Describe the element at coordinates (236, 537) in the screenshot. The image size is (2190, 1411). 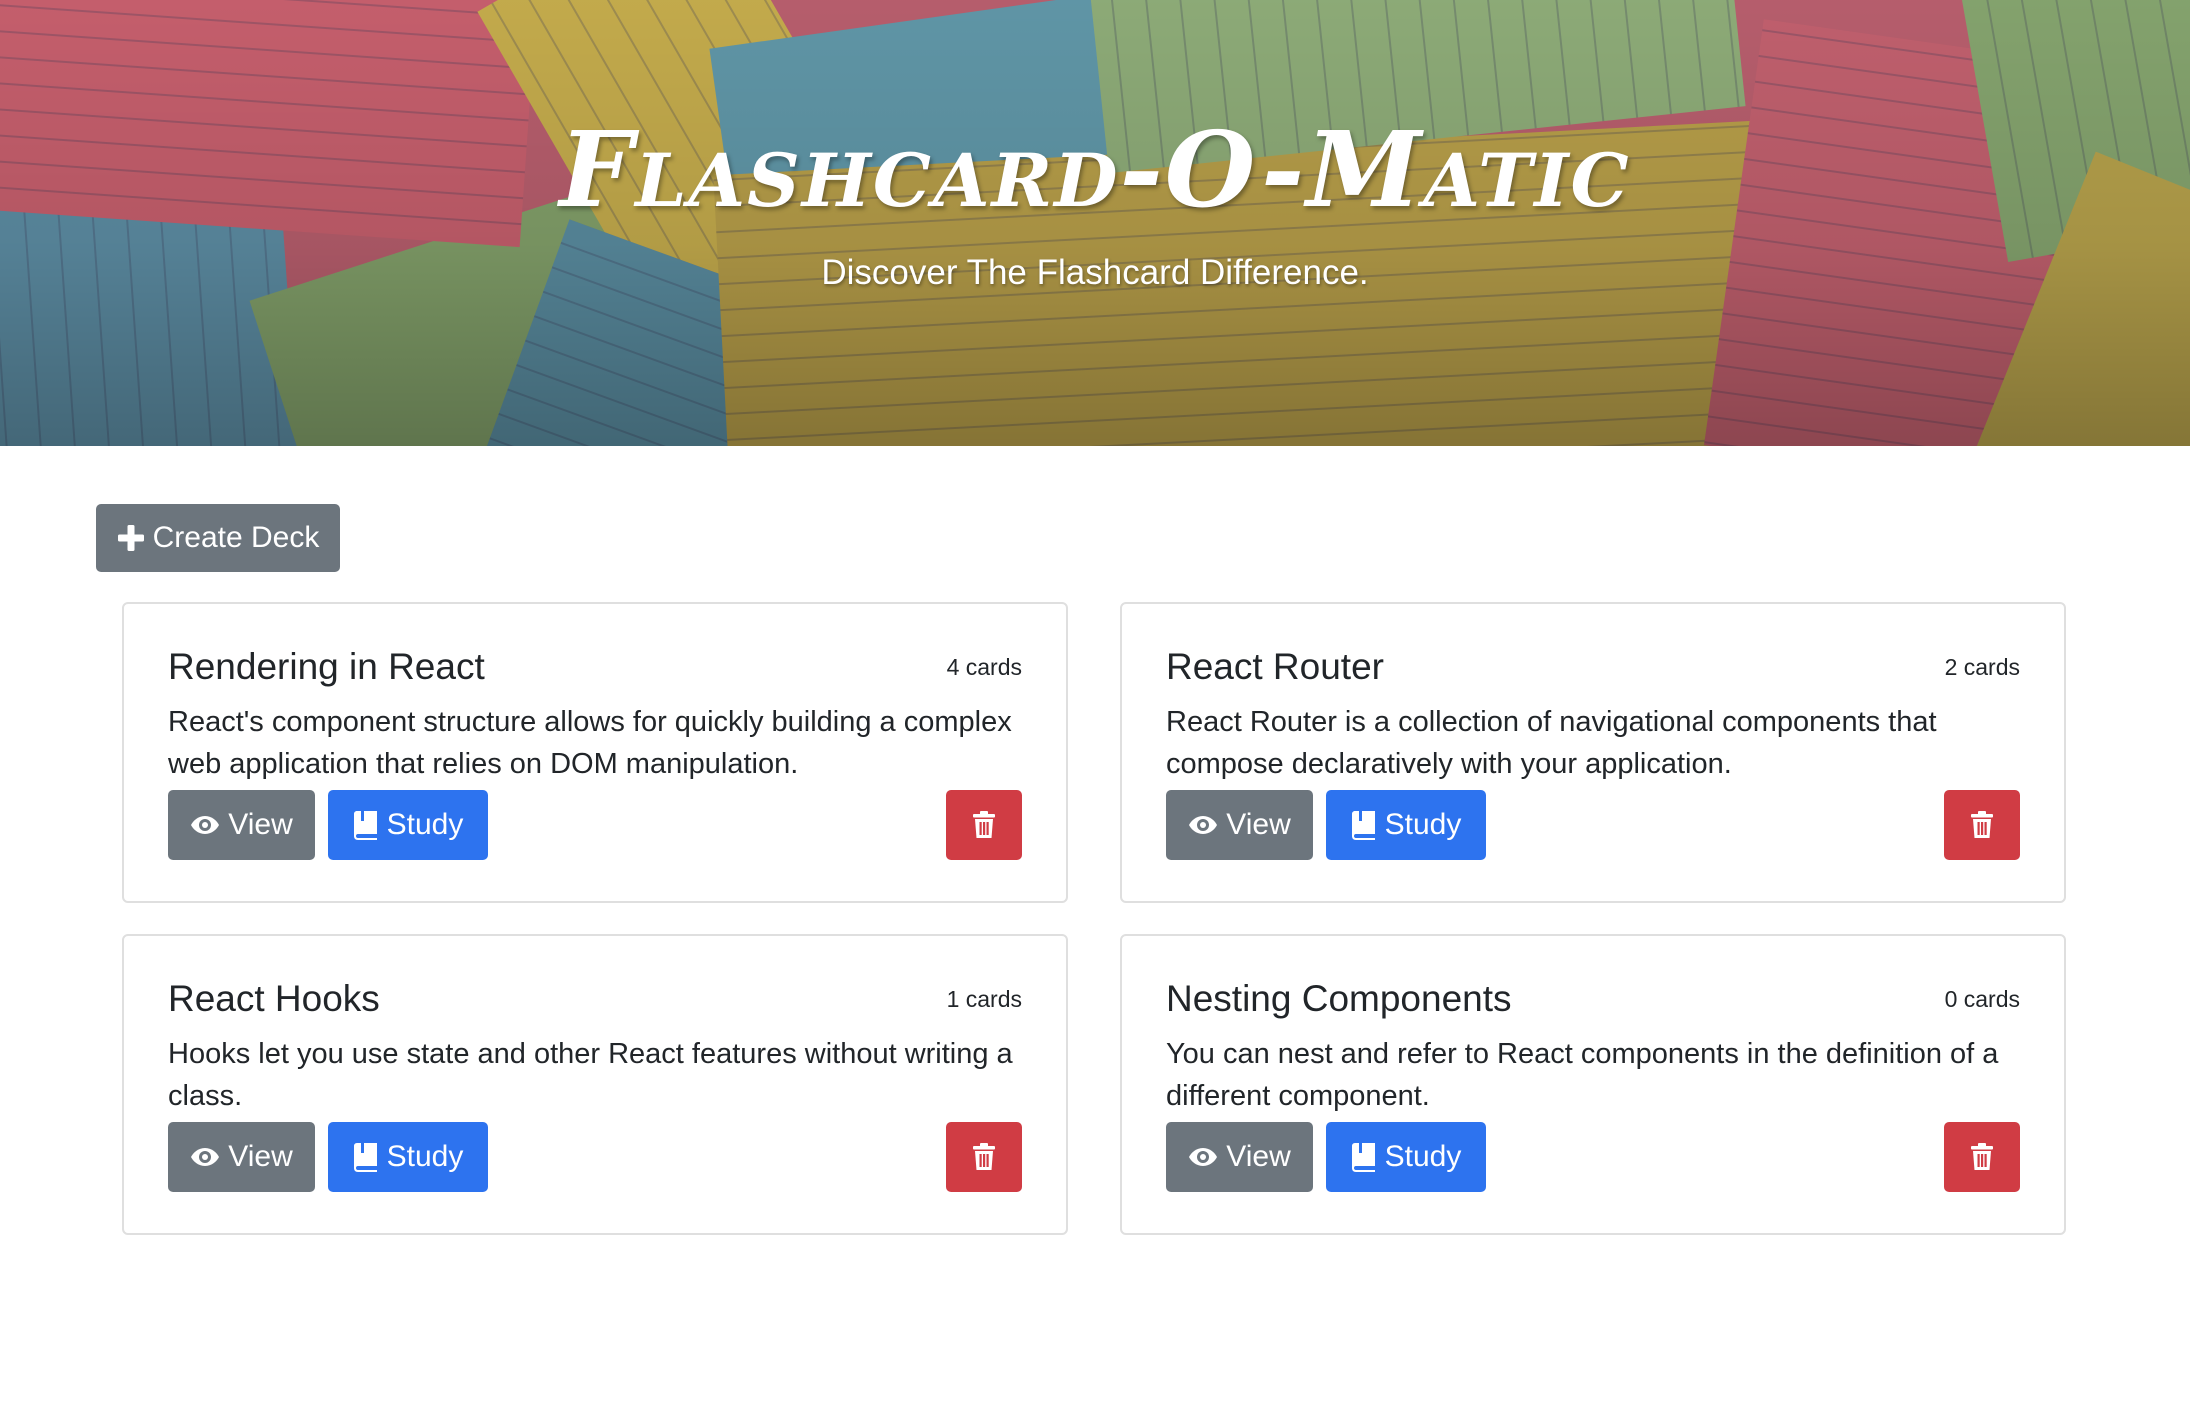
I see `create-deck-label: Create Deck` at that location.